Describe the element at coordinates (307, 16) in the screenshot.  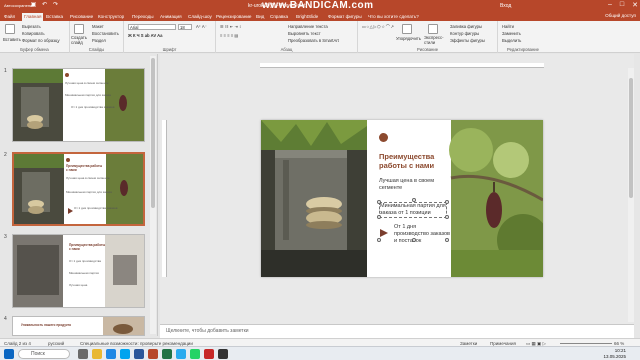
I see `tab-brightslide: BrightSlide` at that location.